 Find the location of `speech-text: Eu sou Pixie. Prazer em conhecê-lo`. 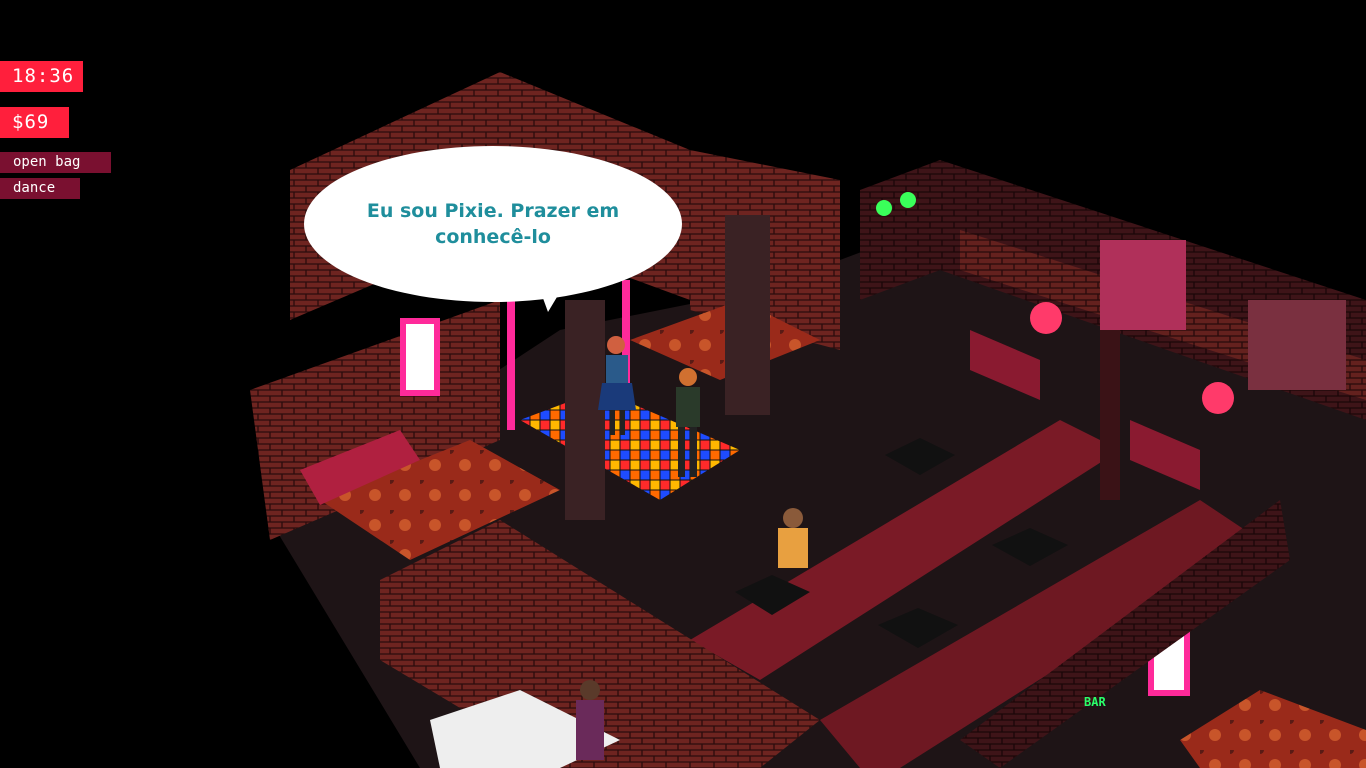

speech-text: Eu sou Pixie. Prazer em conhecê-lo is located at coordinates (493, 224).